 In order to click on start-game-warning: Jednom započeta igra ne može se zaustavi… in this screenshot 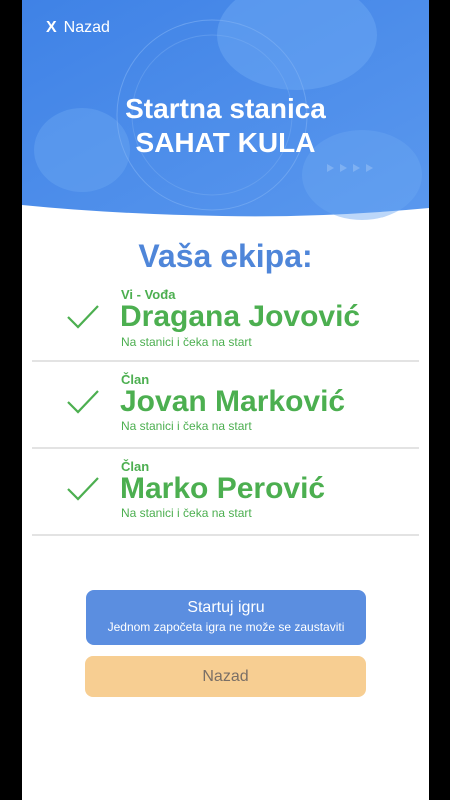, I will do `click(226, 627)`.